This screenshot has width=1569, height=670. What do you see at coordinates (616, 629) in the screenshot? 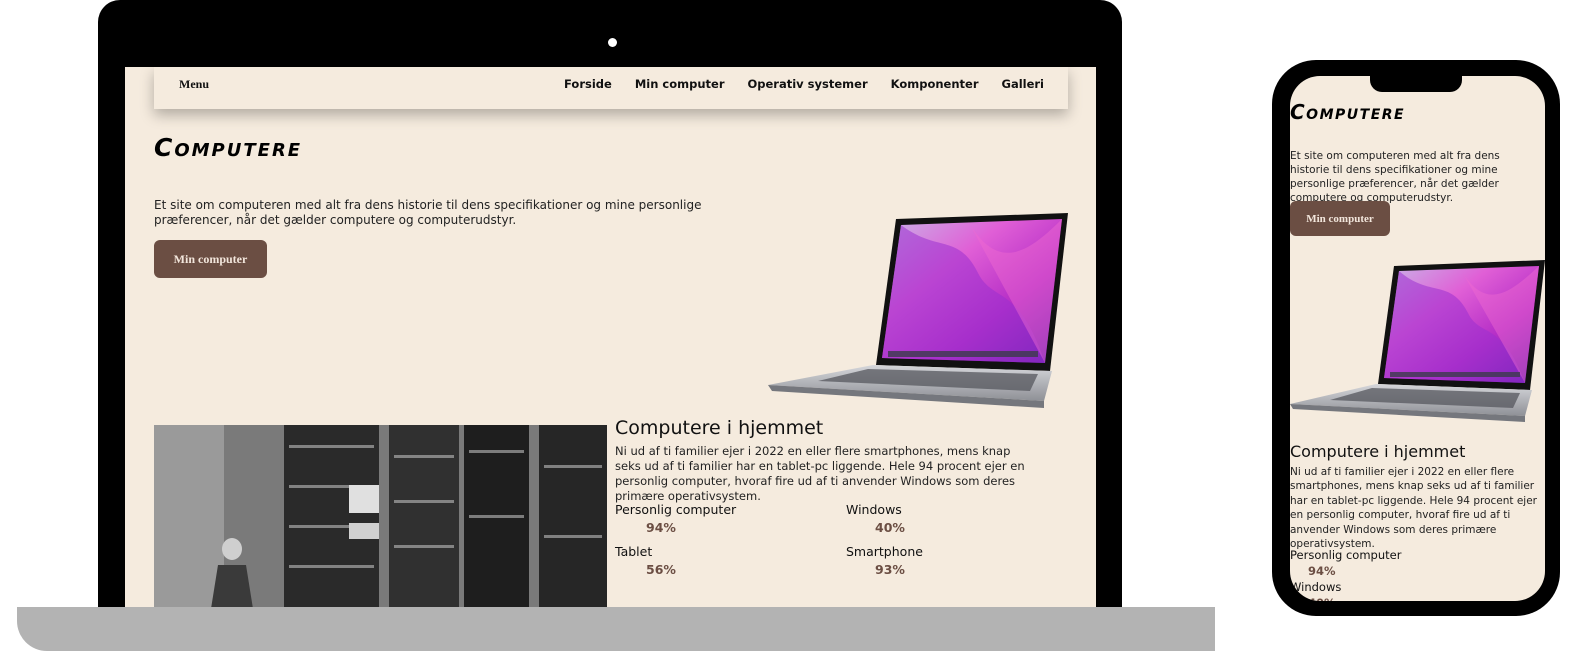
I see `laptop-base` at bounding box center [616, 629].